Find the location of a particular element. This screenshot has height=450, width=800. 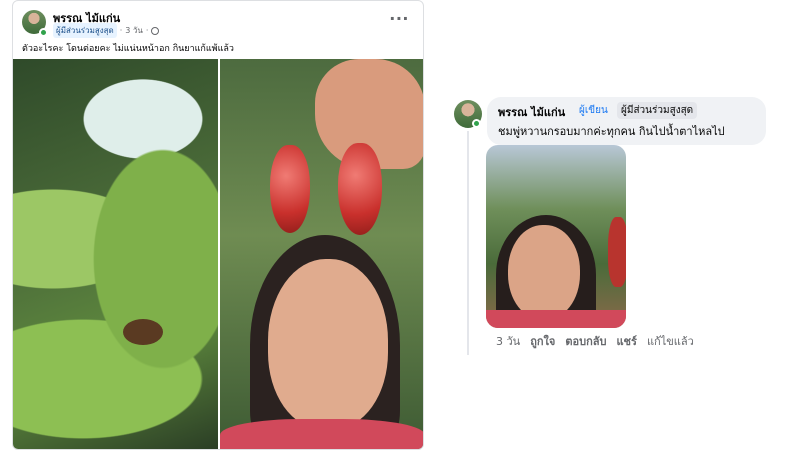

comment-photo is located at coordinates (556, 236).